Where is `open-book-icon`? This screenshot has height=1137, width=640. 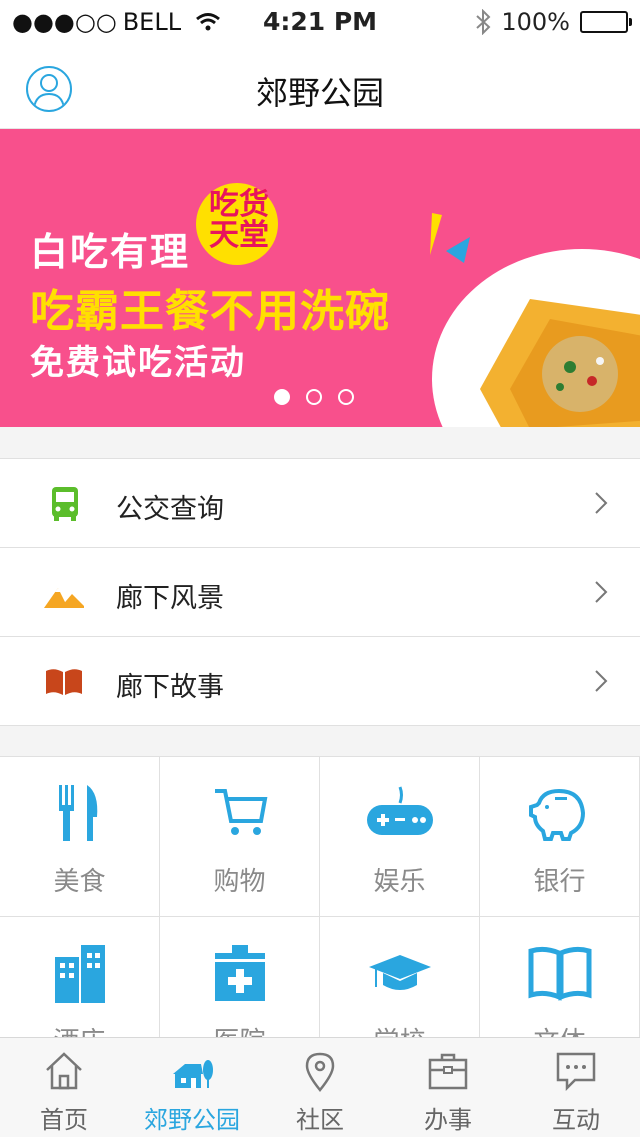 open-book-icon is located at coordinates (559, 973).